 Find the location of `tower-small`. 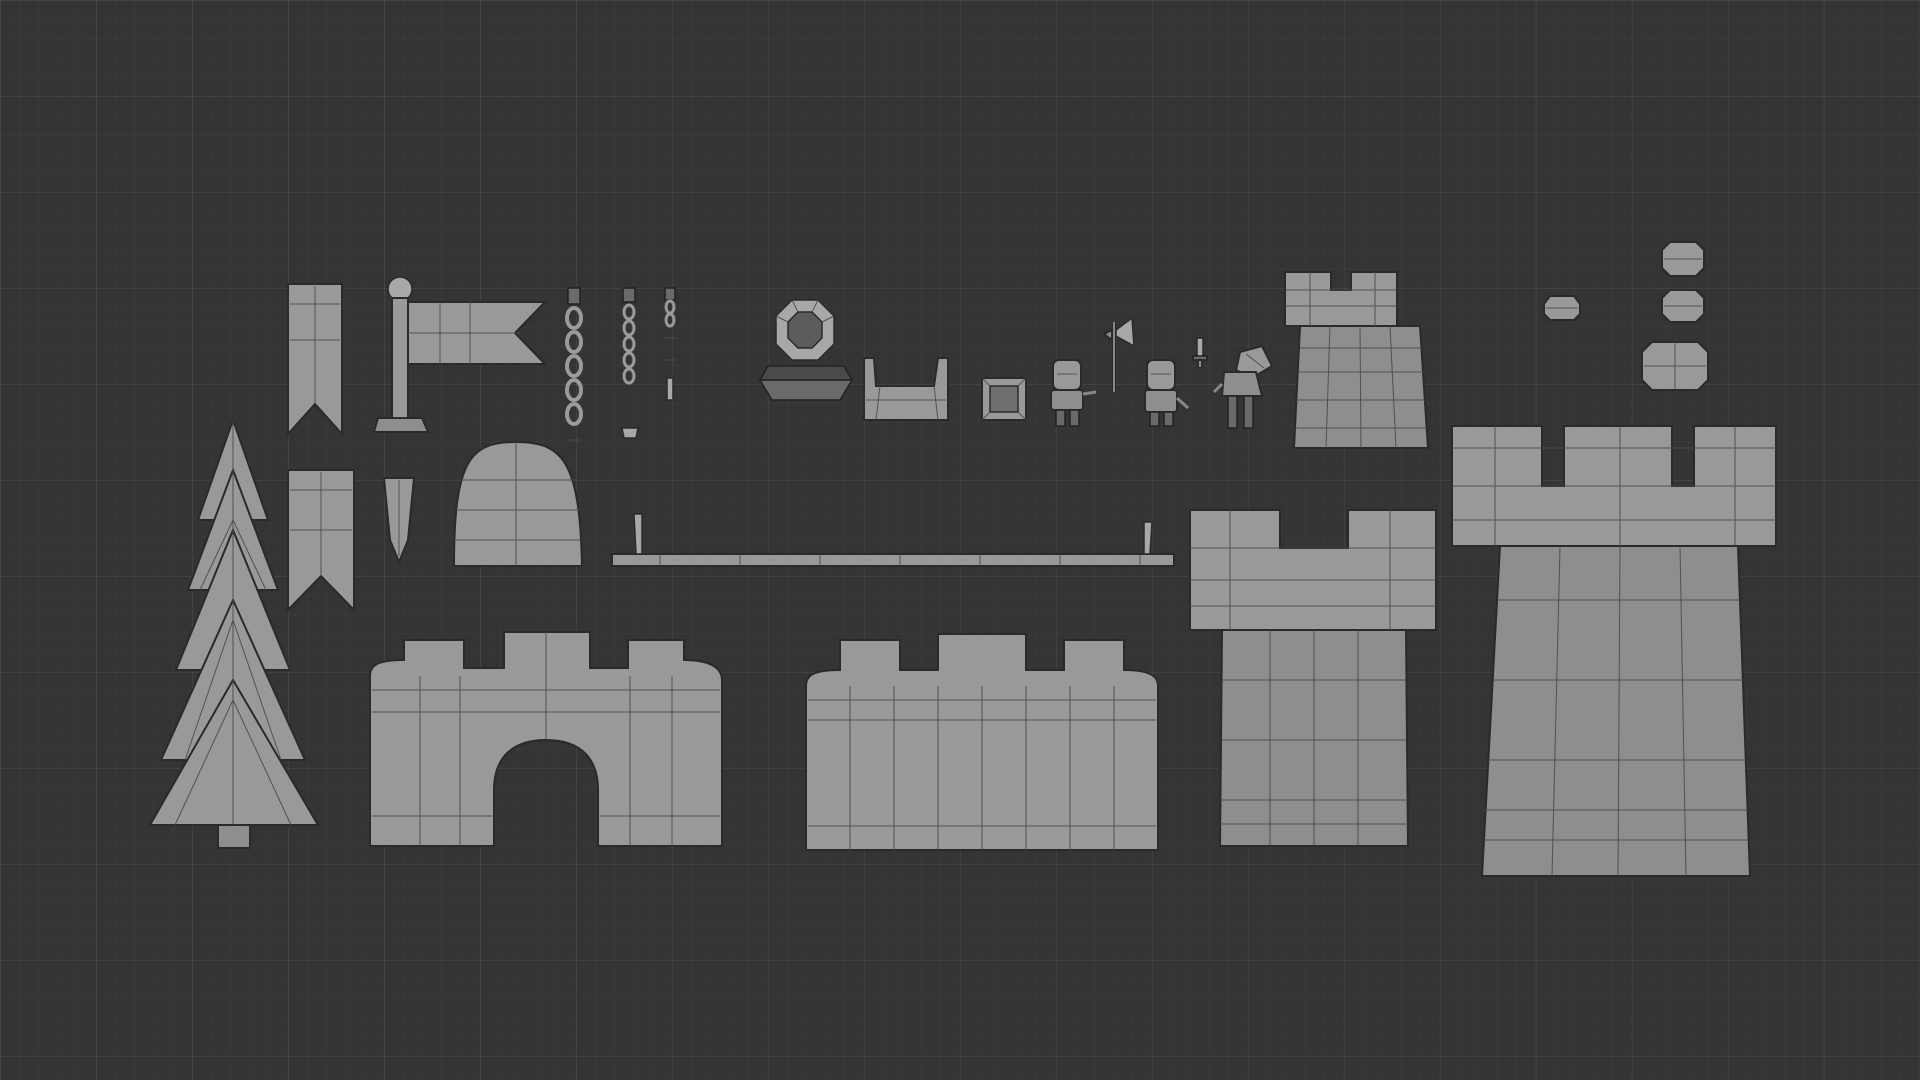

tower-small is located at coordinates (1357, 360).